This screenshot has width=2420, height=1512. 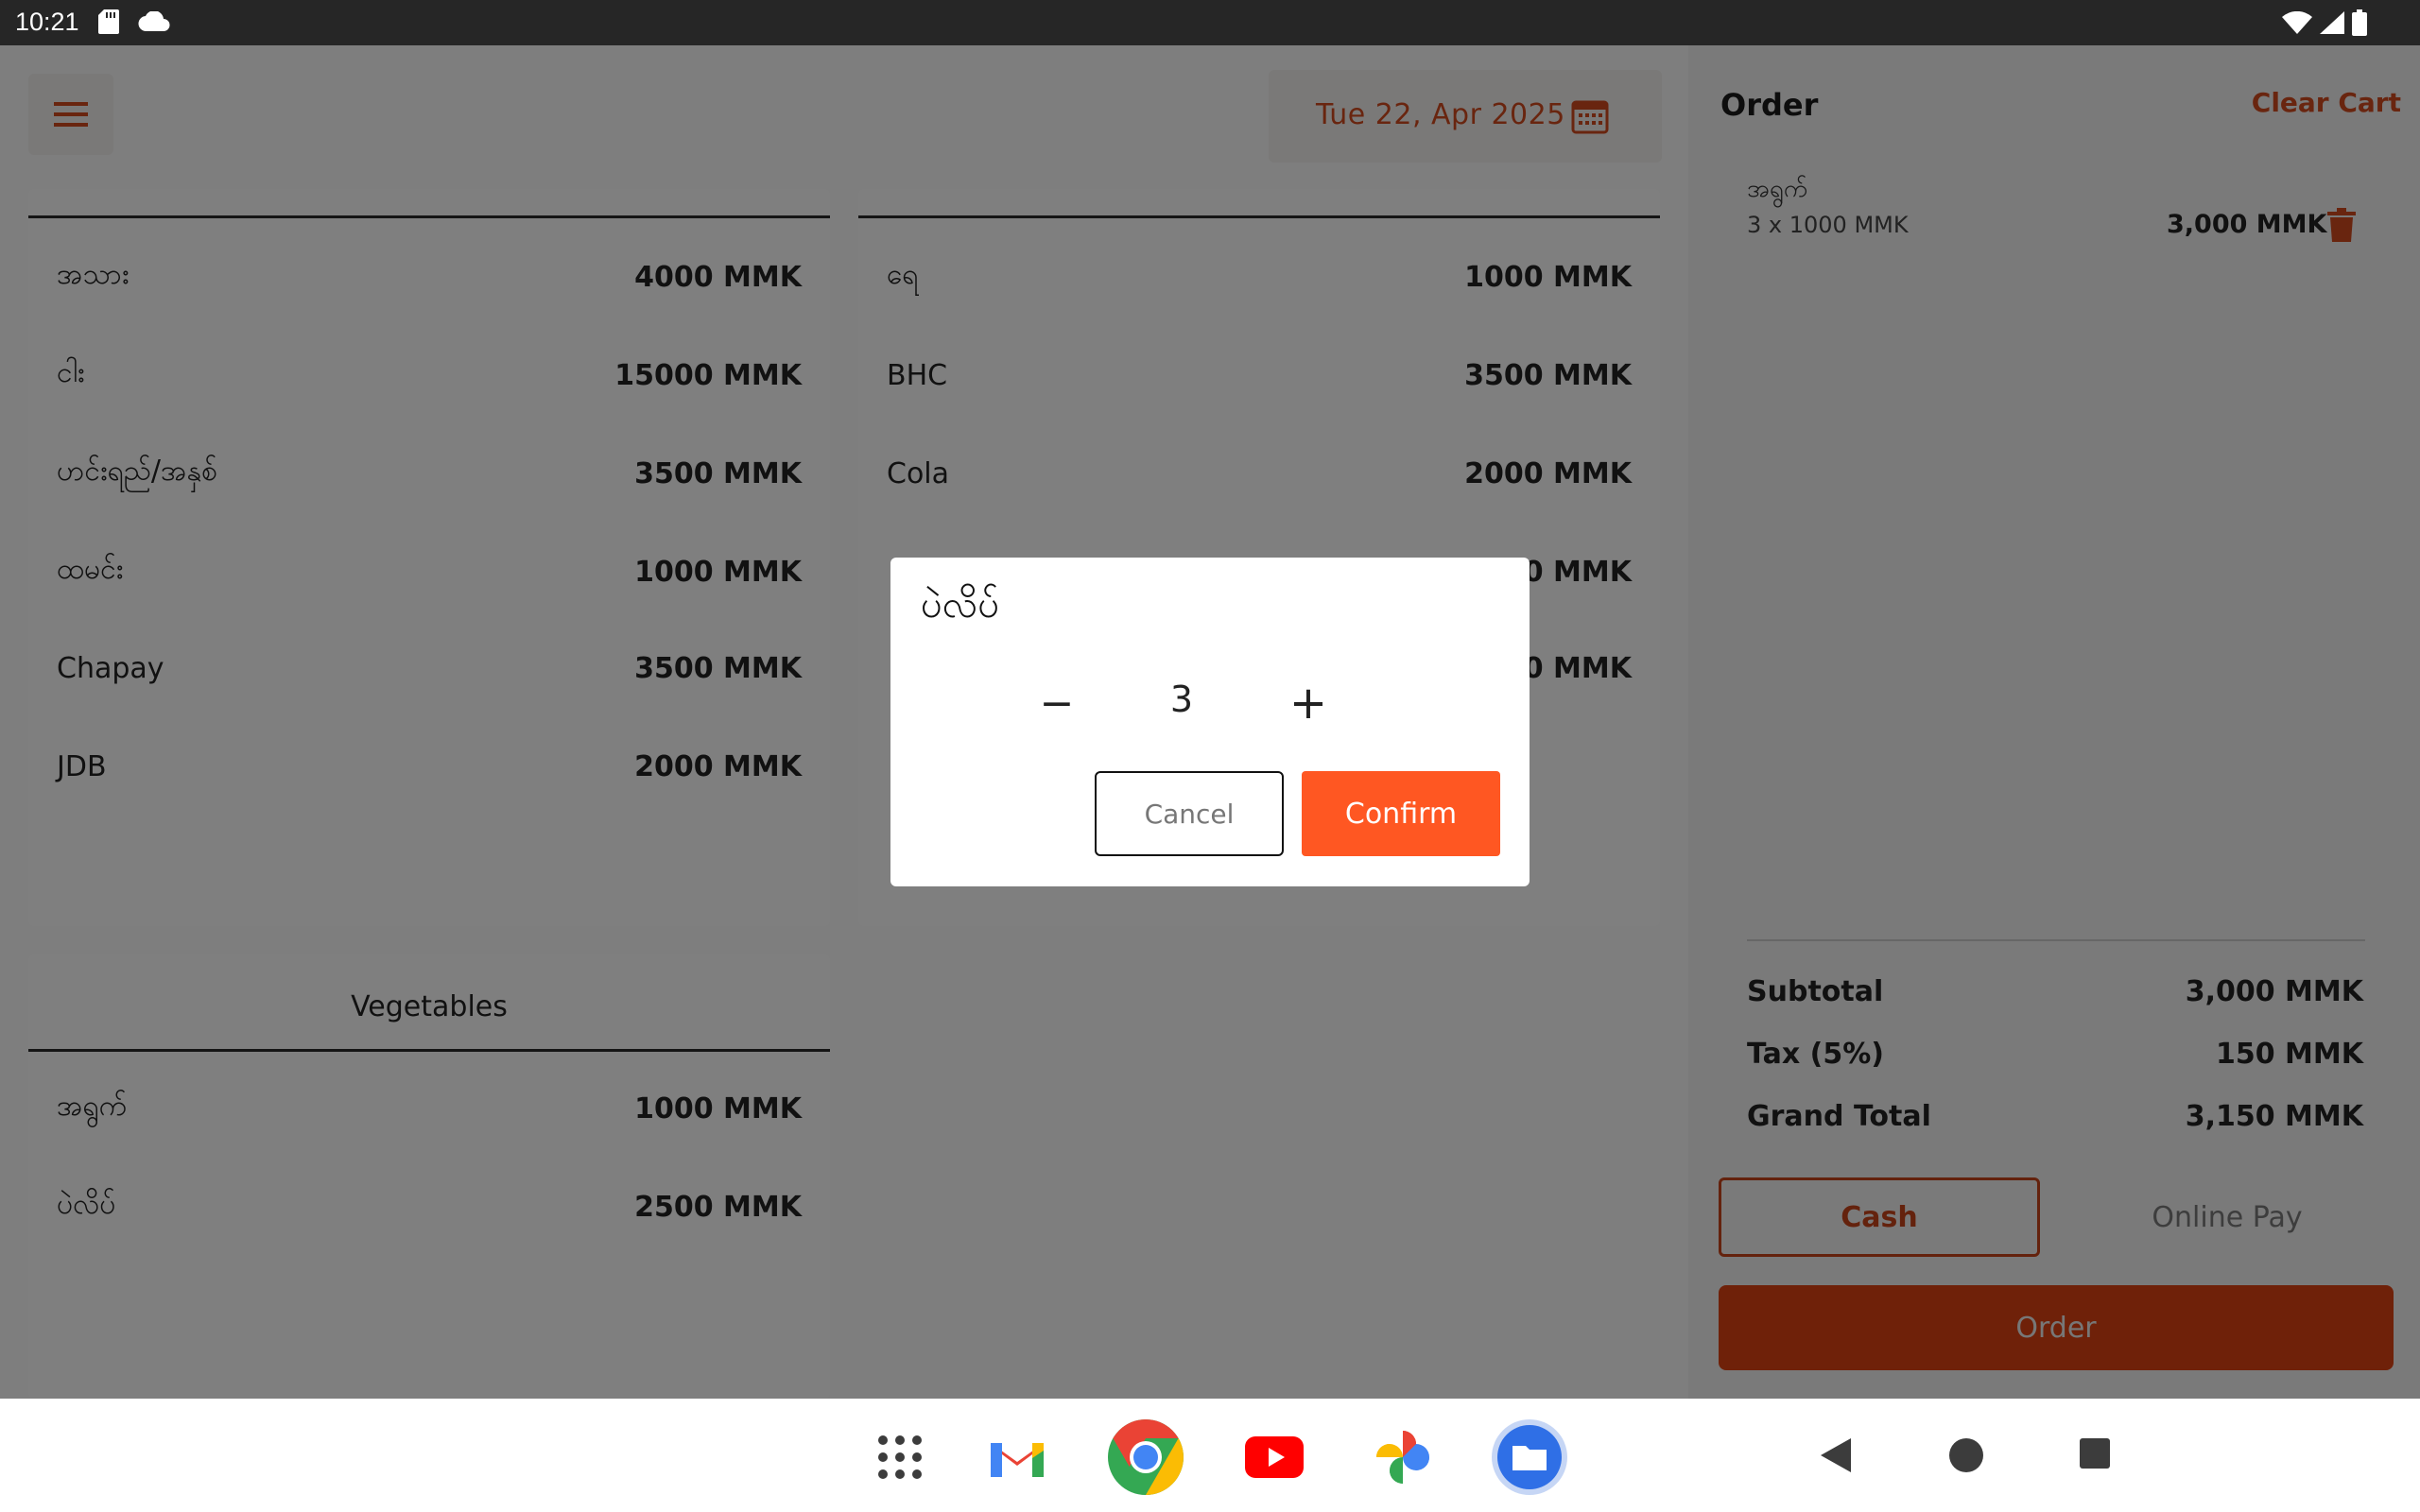 What do you see at coordinates (2359, 24) in the screenshot?
I see `battery-icon` at bounding box center [2359, 24].